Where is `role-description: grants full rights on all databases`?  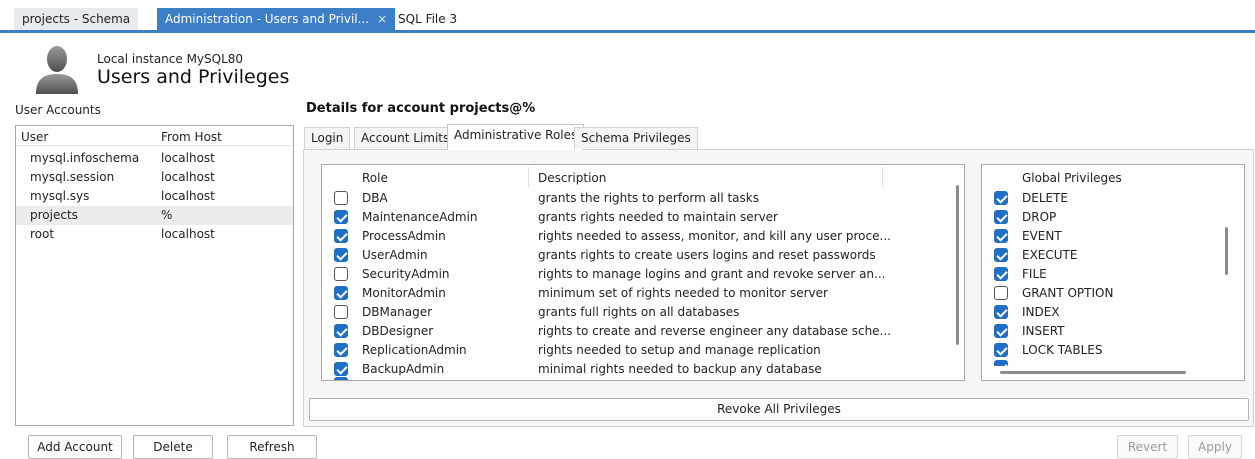
role-description: grants full rights on all databases is located at coordinates (639, 312).